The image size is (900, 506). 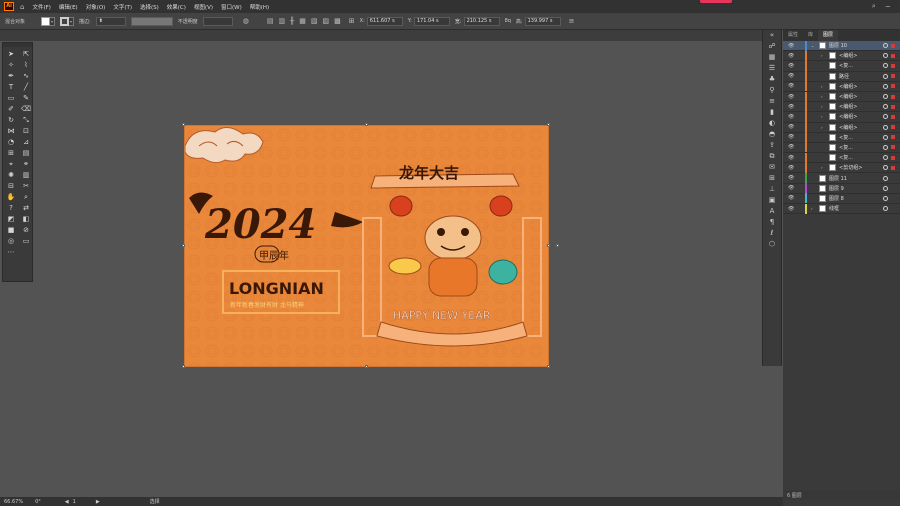 What do you see at coordinates (67, 502) in the screenshot?
I see `prev-page-icon: ◀` at bounding box center [67, 502].